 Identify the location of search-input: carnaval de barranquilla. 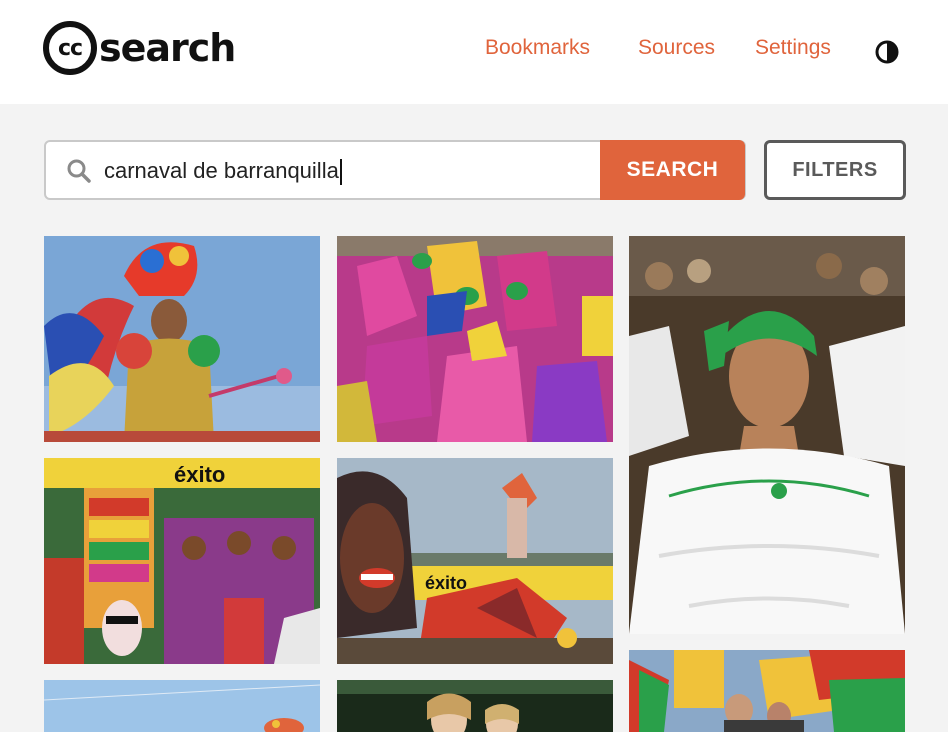
(223, 172).